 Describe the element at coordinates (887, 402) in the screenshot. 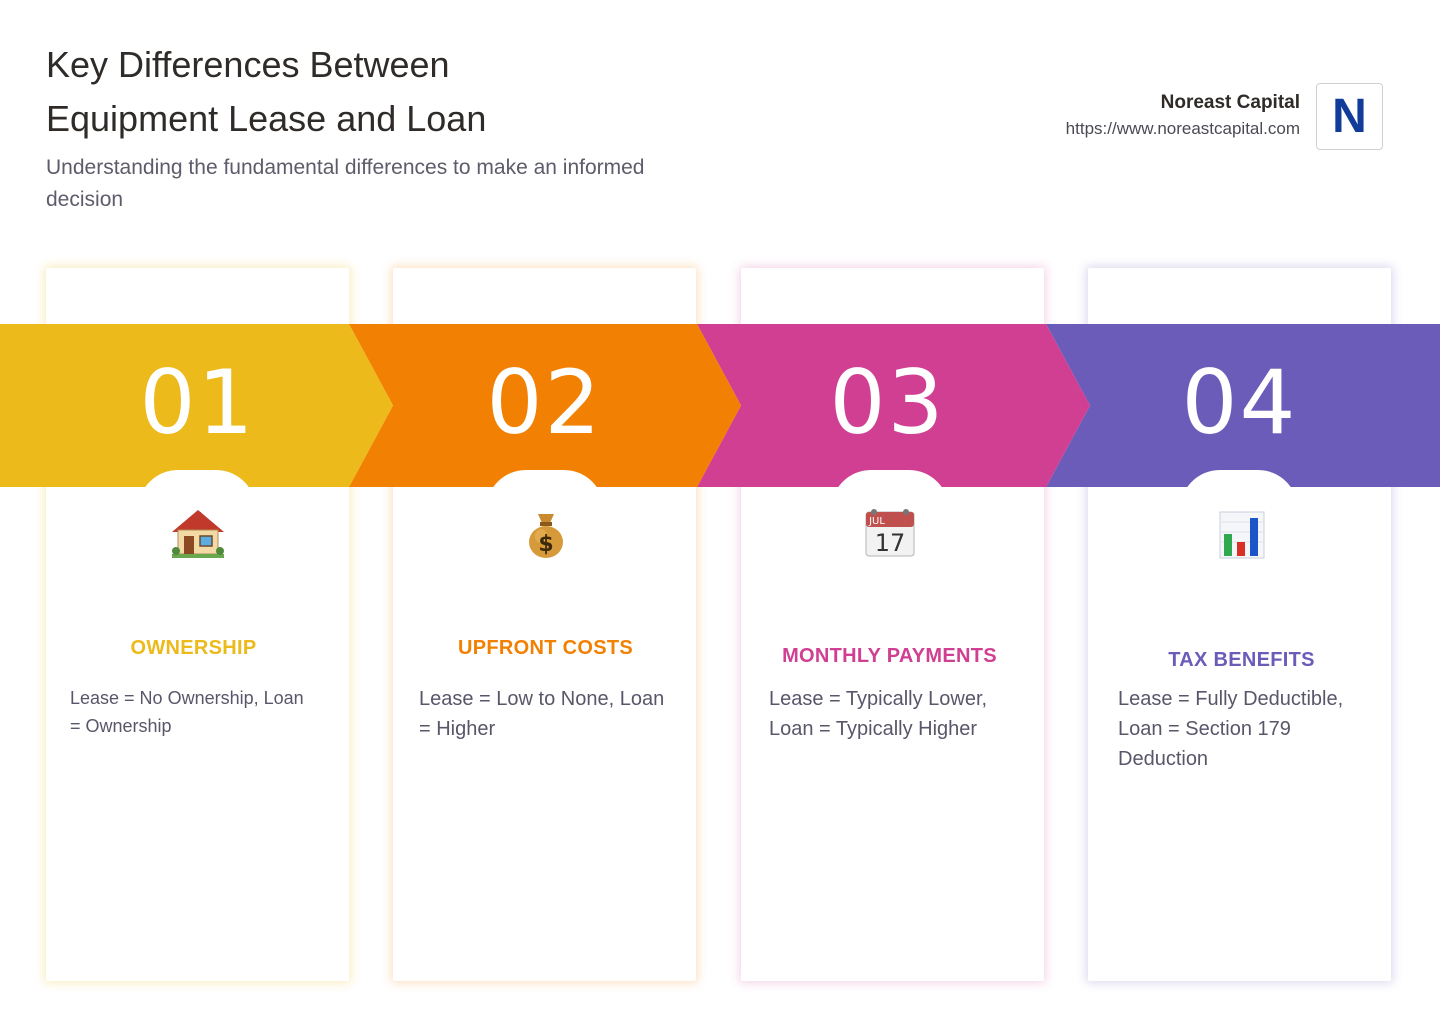

I see `step-number-3: 03` at that location.